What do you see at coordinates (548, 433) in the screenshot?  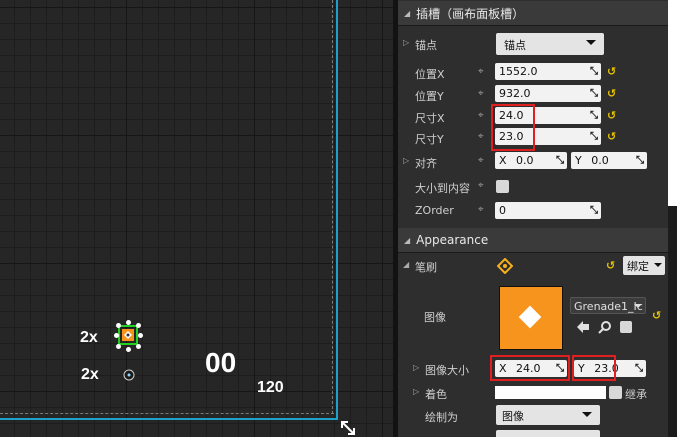 I see `next-dropdown-partial` at bounding box center [548, 433].